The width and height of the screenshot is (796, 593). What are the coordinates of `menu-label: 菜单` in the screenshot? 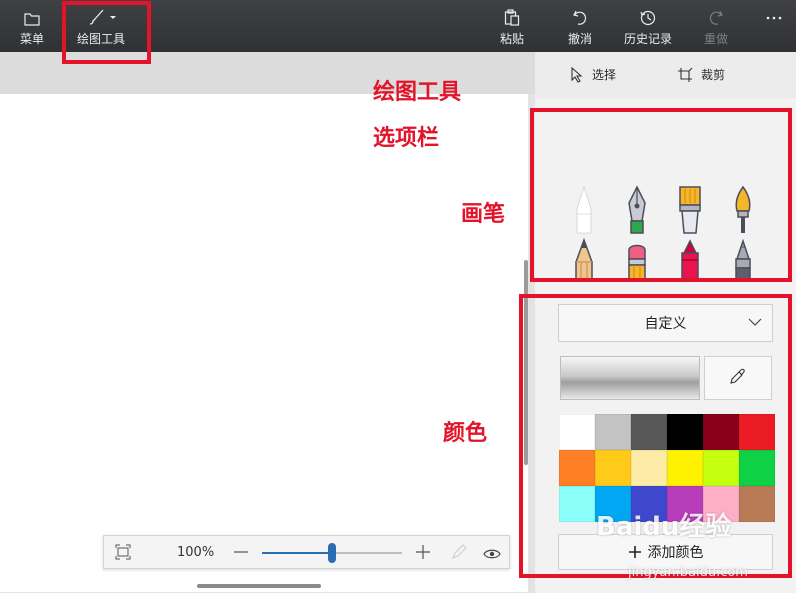 It's located at (31, 39).